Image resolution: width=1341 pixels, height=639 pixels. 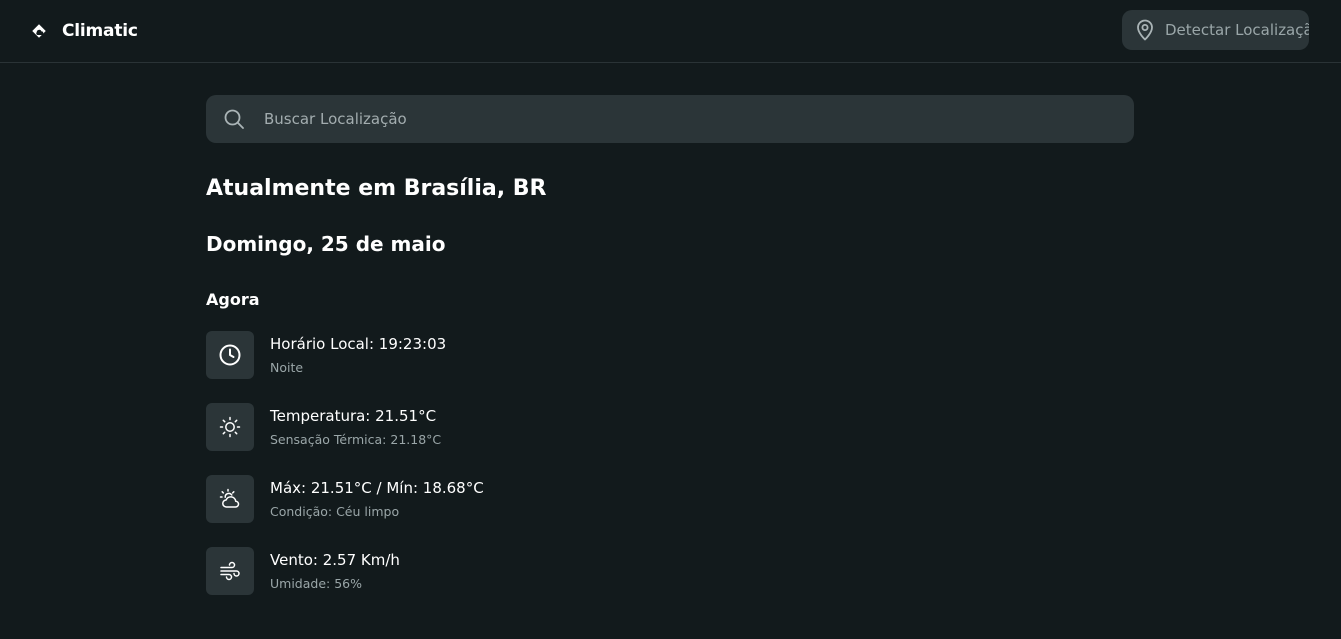 What do you see at coordinates (376, 188) in the screenshot?
I see `page-title: Atualmente em Brasília, BR` at bounding box center [376, 188].